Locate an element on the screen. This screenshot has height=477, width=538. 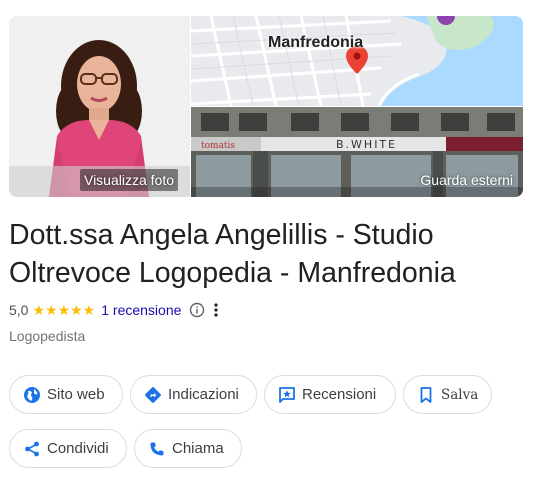
website-label: Sito web is located at coordinates (76, 394).